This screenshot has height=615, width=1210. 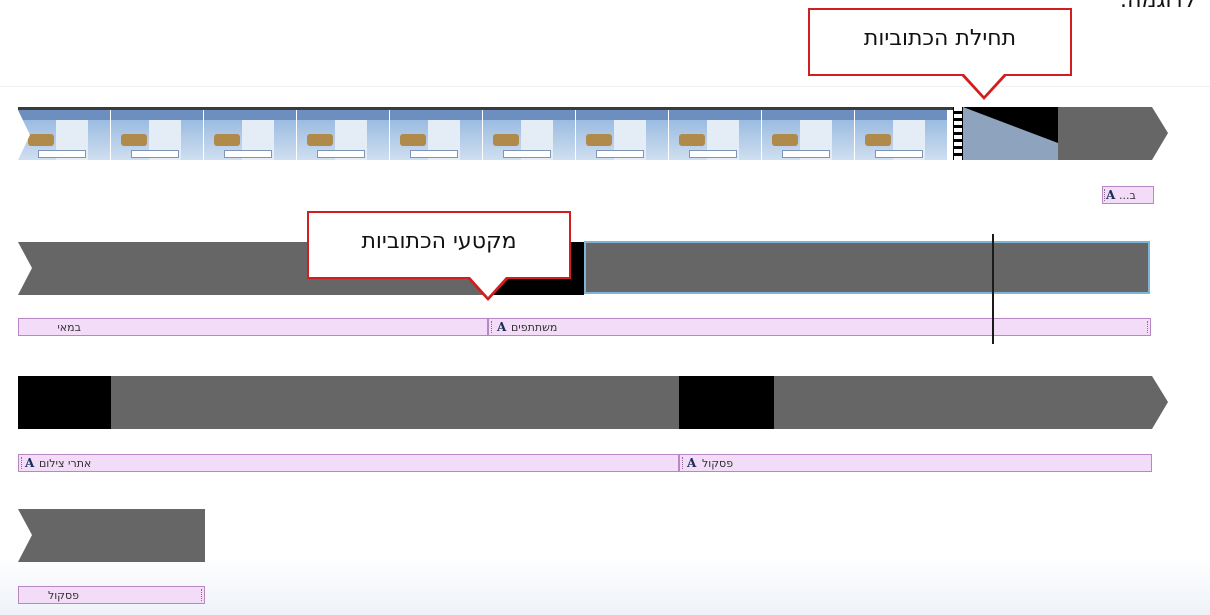 I want to click on clip-track-2-selected, so click(x=867, y=267).